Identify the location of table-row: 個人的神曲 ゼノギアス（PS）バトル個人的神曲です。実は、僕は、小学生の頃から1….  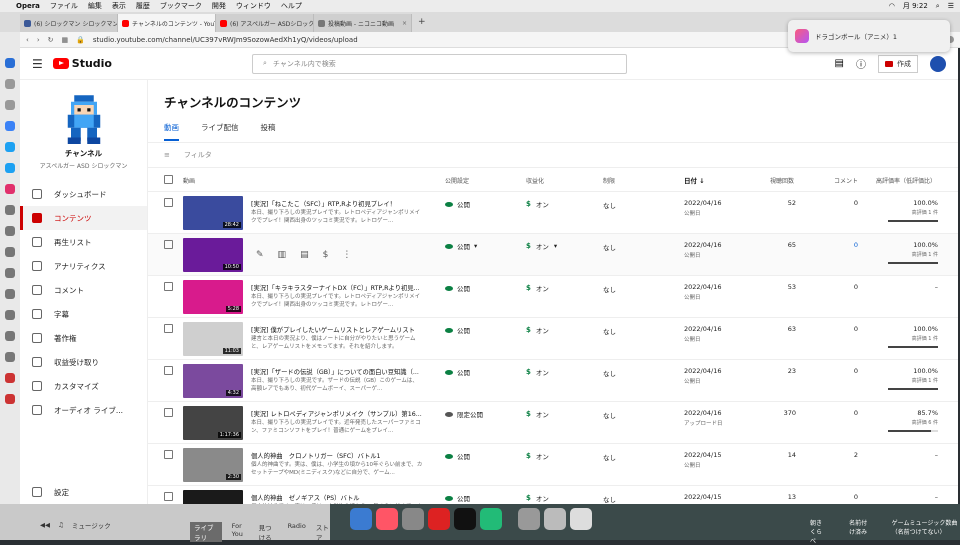
(553, 495).